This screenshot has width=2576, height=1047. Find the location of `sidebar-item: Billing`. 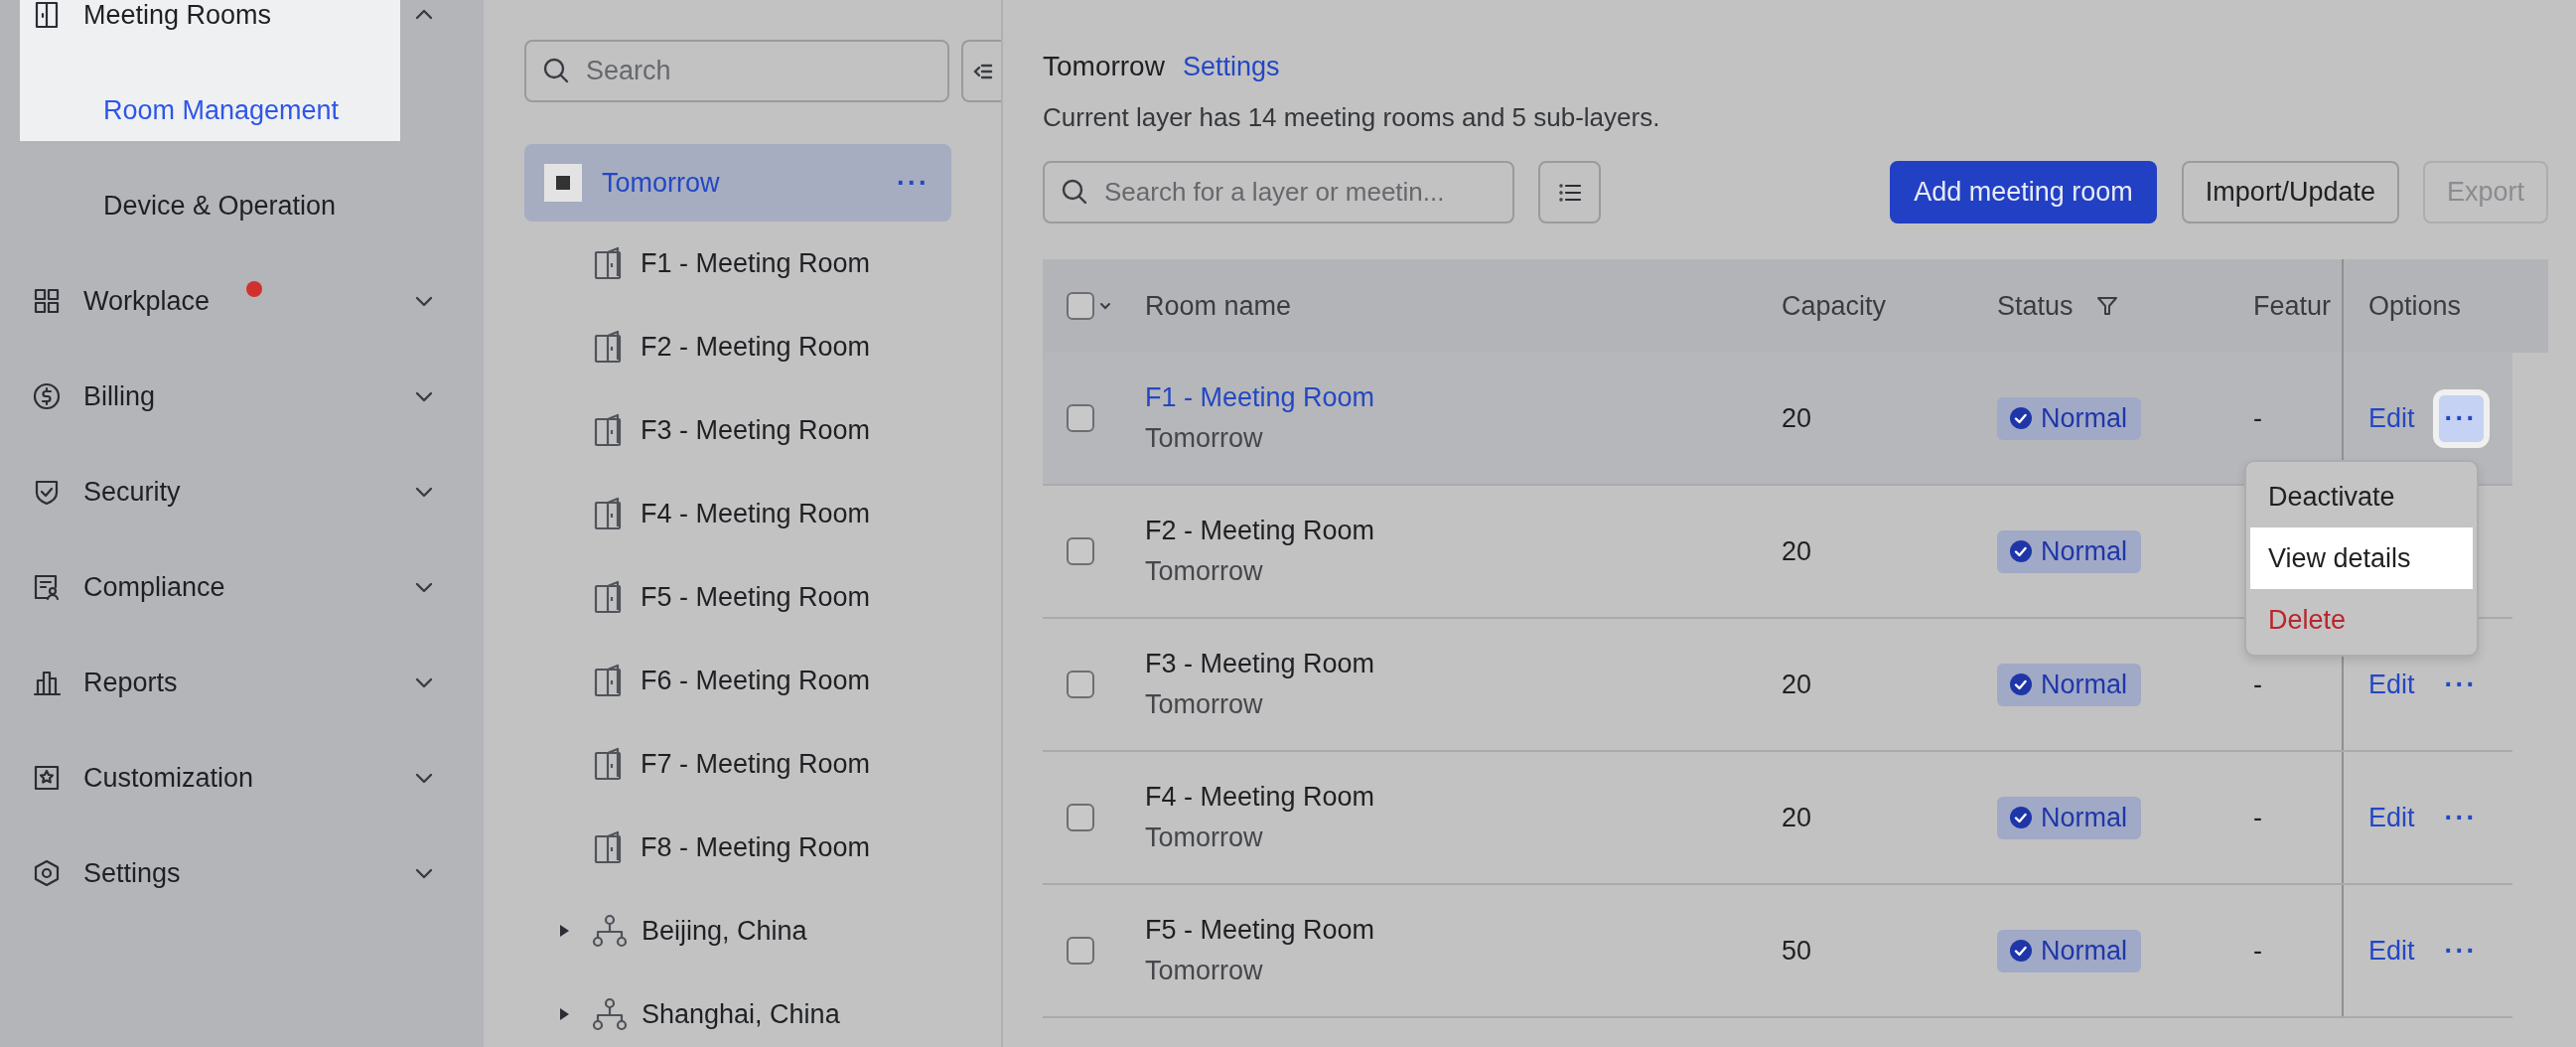

sidebar-item: Billing is located at coordinates (210, 396).